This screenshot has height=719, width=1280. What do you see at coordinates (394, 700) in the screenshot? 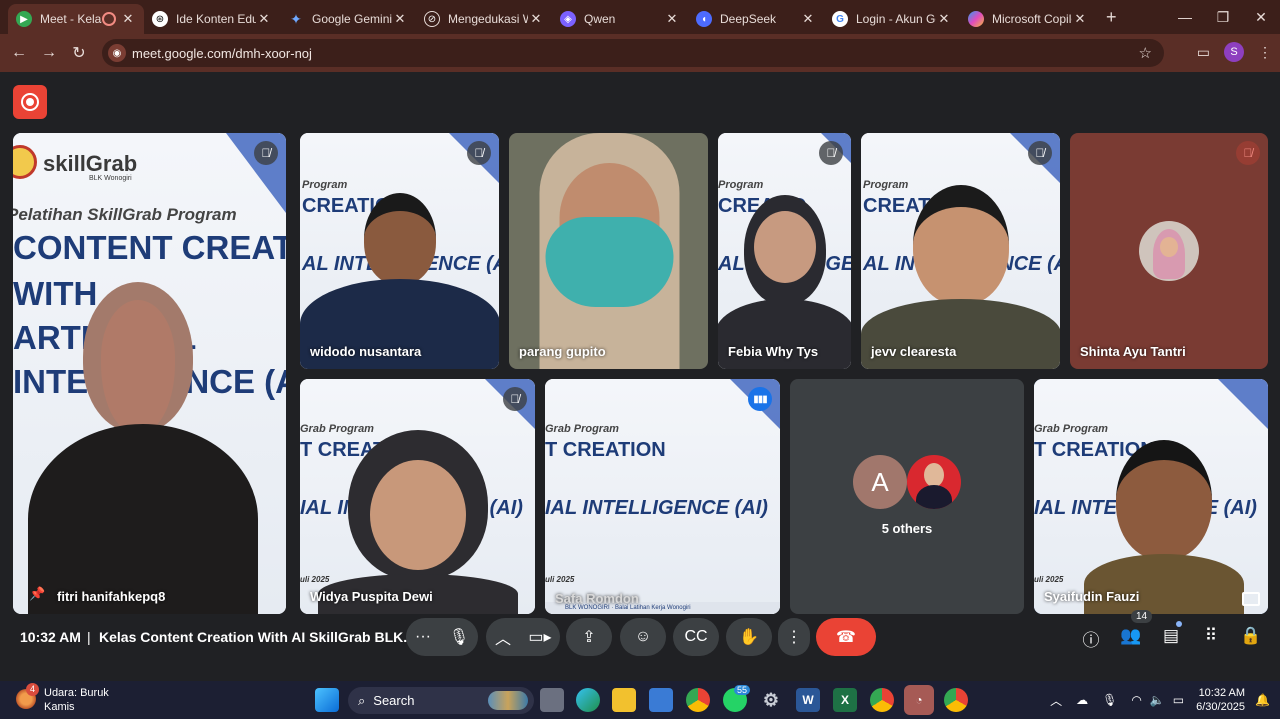
I see `search-label: Search` at bounding box center [394, 700].